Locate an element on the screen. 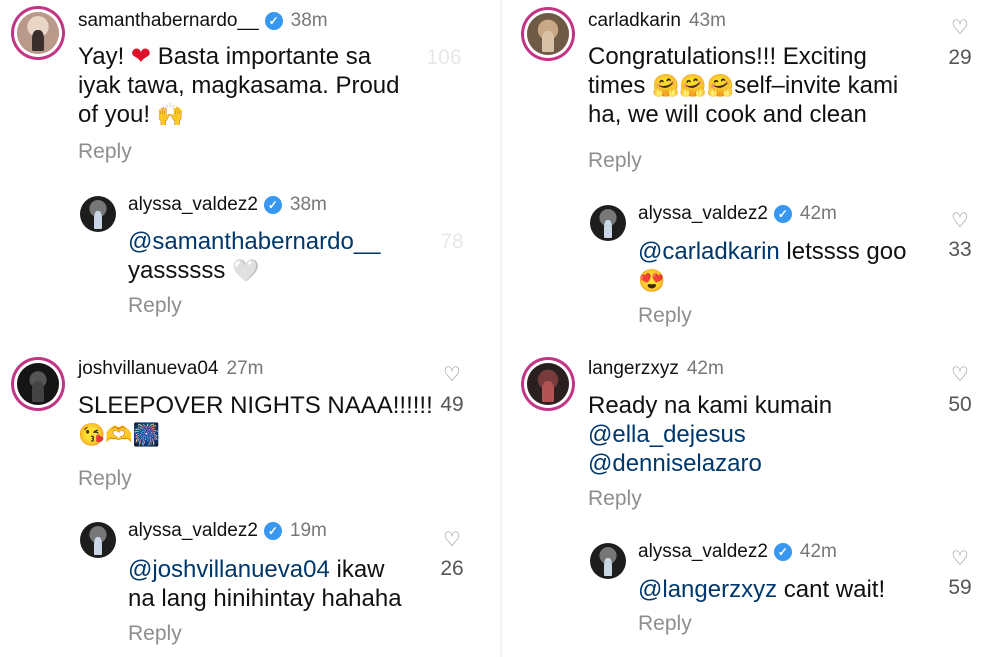 This screenshot has width=1000, height=657. white-heart-emoji-icon: 🤍 is located at coordinates (246, 270).